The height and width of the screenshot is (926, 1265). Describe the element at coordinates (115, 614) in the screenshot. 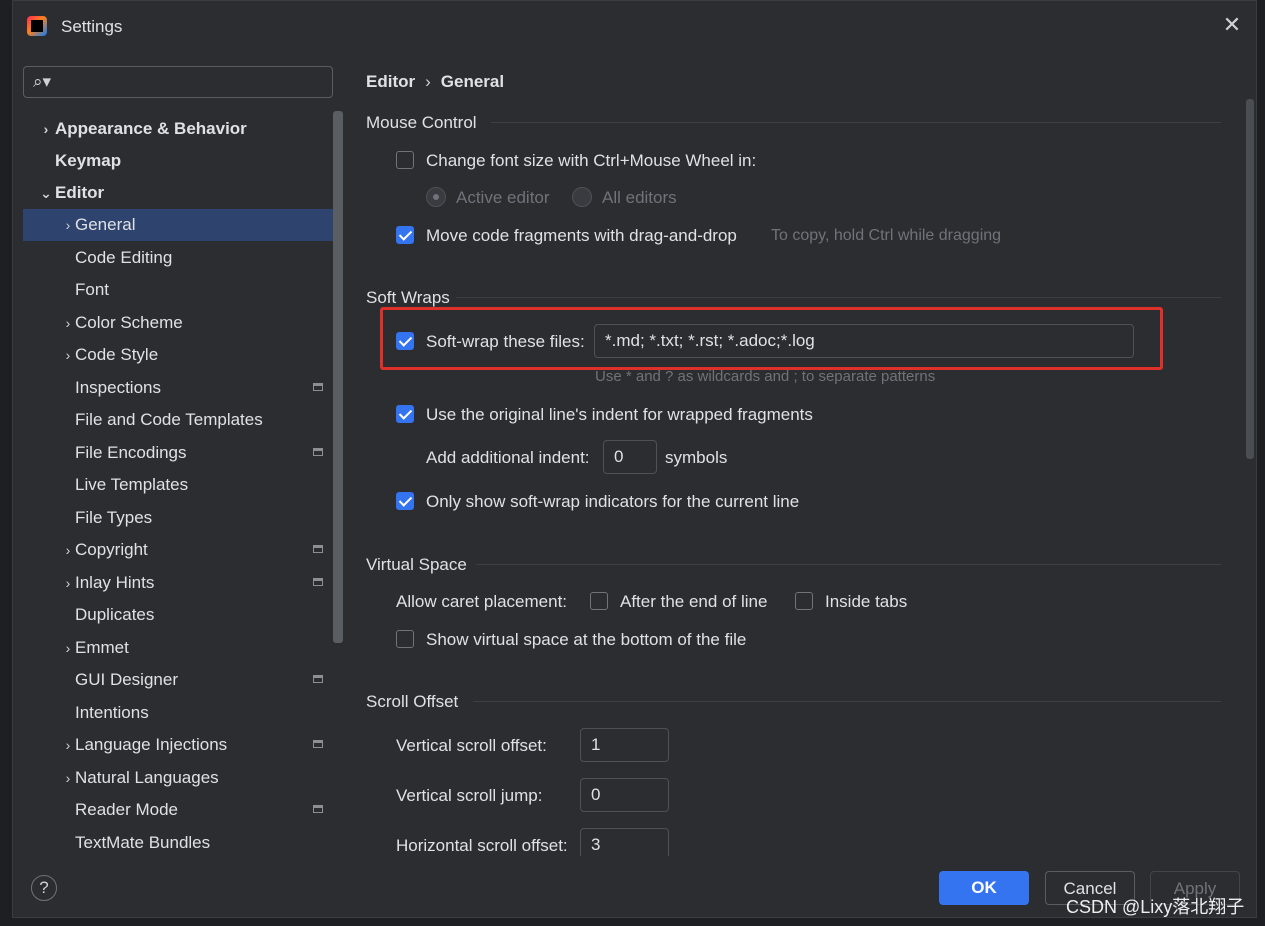

I see `sidebar-item-label: Duplicates` at that location.